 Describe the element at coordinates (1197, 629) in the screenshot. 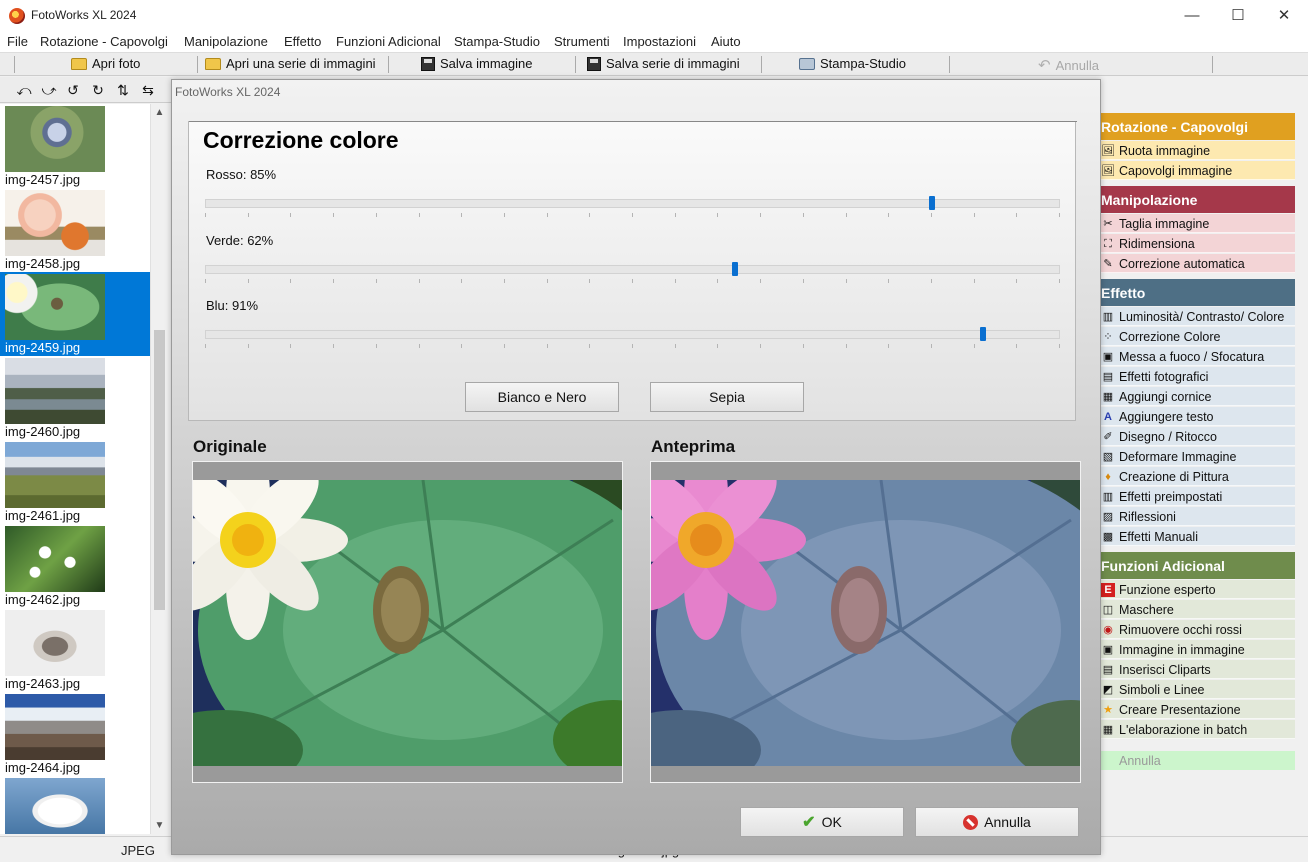

I see `task-occhi-rossi: ◉ Rimuovere occhi rossi` at that location.